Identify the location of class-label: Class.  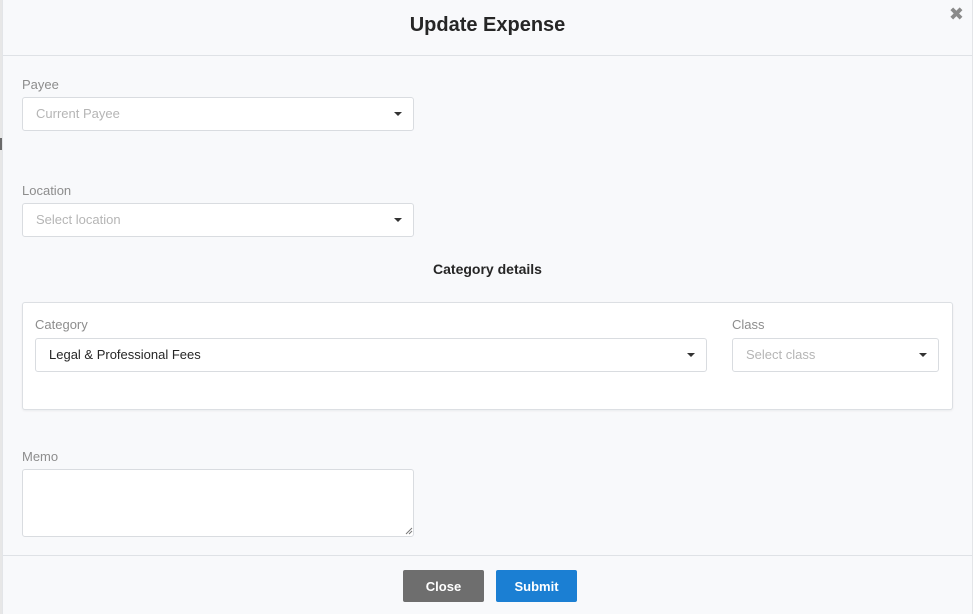
(748, 324).